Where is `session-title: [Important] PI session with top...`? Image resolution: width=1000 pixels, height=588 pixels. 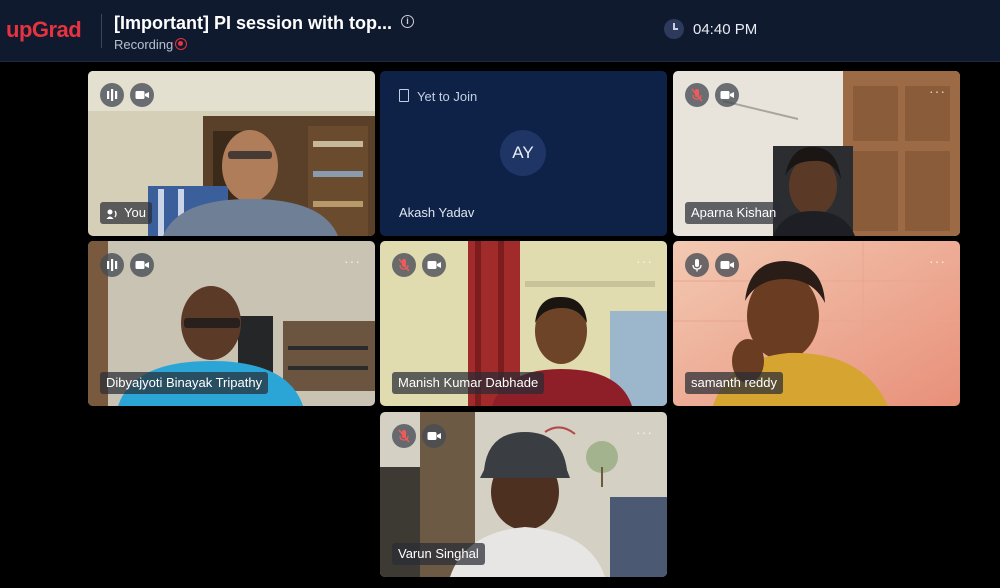 session-title: [Important] PI session with top... is located at coordinates (253, 23).